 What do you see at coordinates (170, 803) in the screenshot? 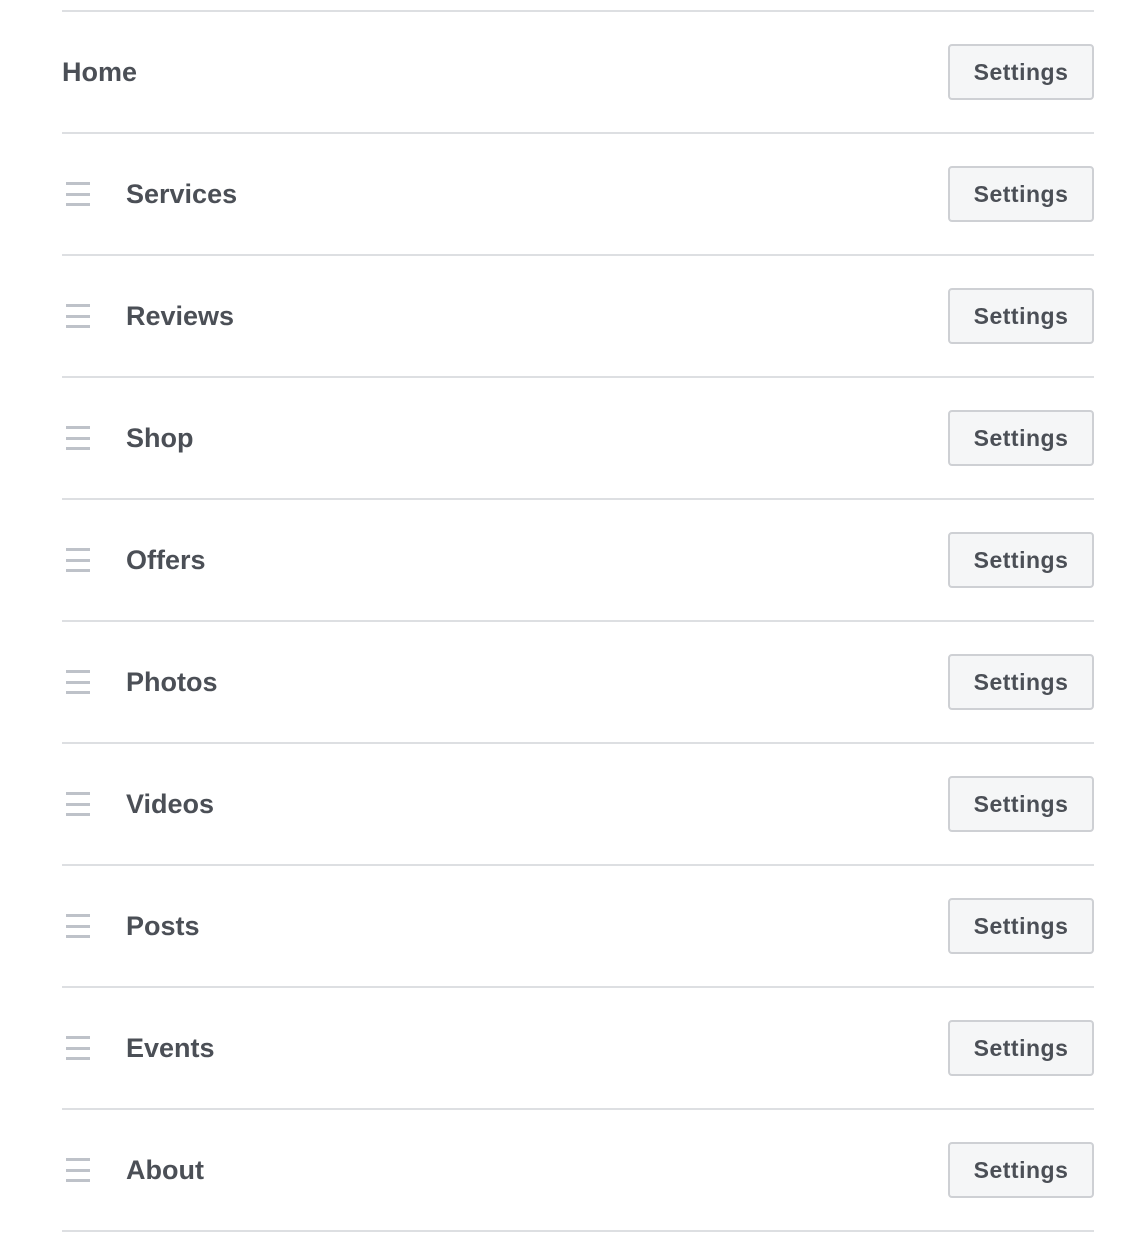
I see `tab-label: Videos` at bounding box center [170, 803].